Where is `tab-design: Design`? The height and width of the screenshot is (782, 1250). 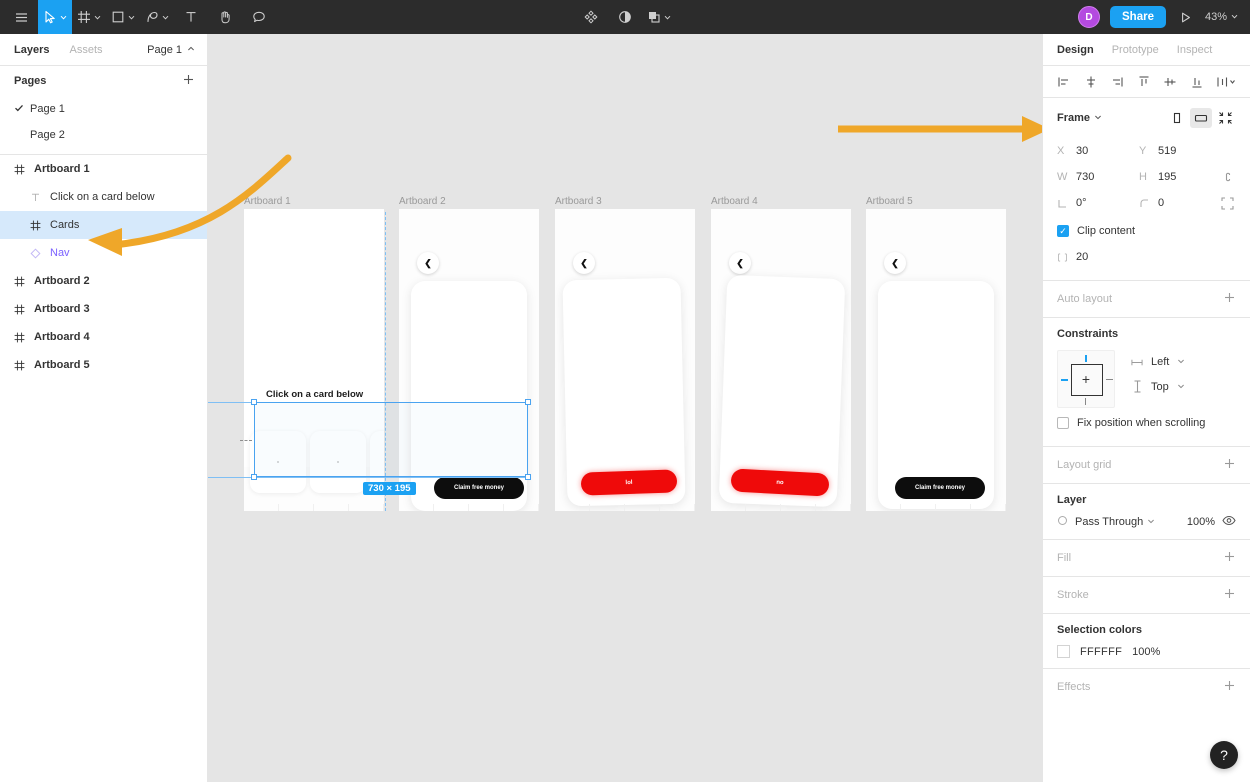
tab-design: Design is located at coordinates (1075, 50).